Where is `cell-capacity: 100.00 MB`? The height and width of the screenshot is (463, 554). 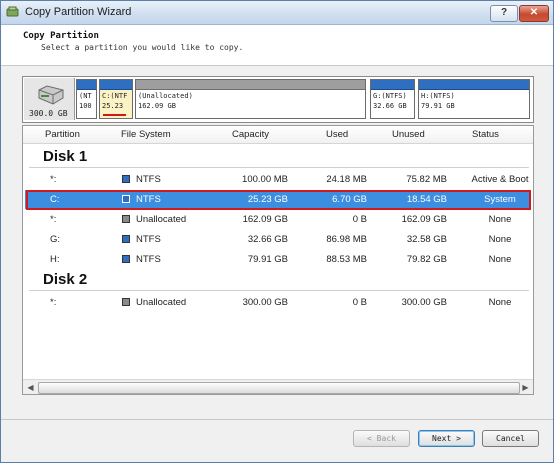 cell-capacity: 100.00 MB is located at coordinates (265, 179).